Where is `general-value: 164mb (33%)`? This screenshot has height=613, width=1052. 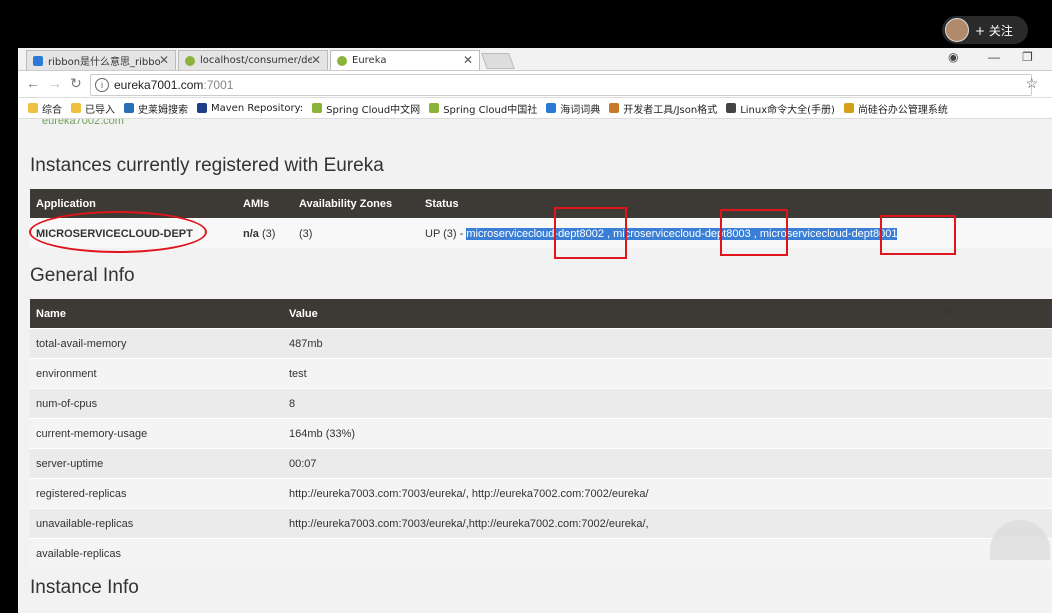 general-value: 164mb (33%) is located at coordinates (667, 433).